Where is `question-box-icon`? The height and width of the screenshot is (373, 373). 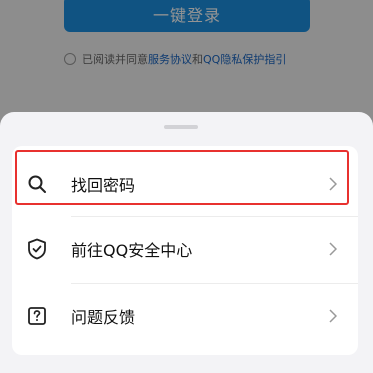
question-box-icon is located at coordinates (37, 316).